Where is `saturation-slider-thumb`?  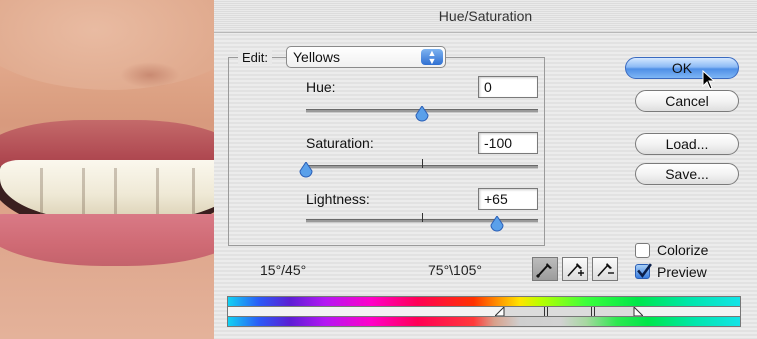
saturation-slider-thumb is located at coordinates (306, 170).